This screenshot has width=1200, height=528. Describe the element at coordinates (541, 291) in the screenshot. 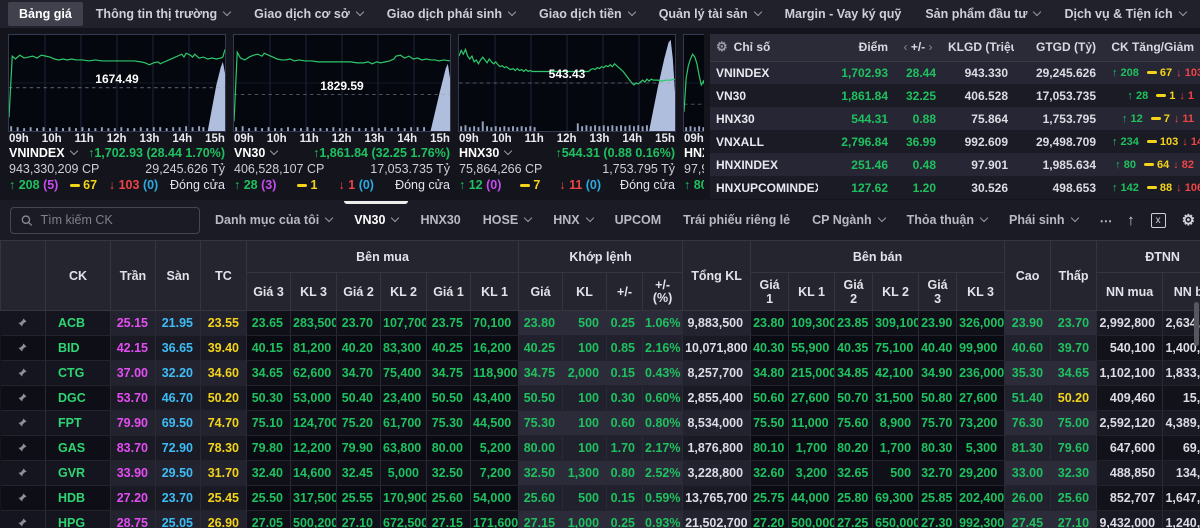

I see `column-header-match-price: Giá` at that location.